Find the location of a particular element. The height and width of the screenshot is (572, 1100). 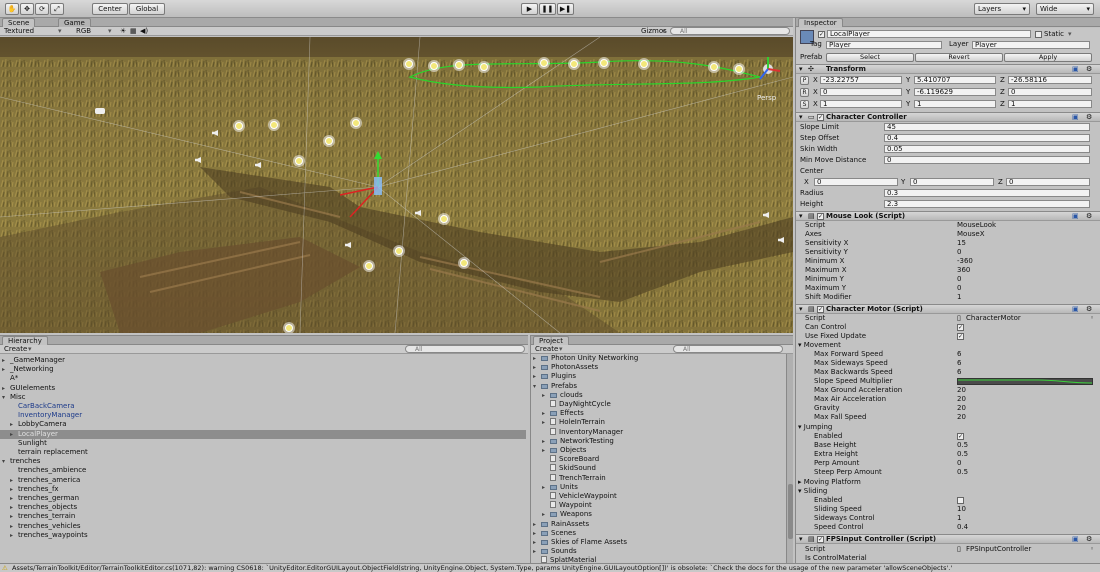

reset-rotation-button: R is located at coordinates (804, 92).